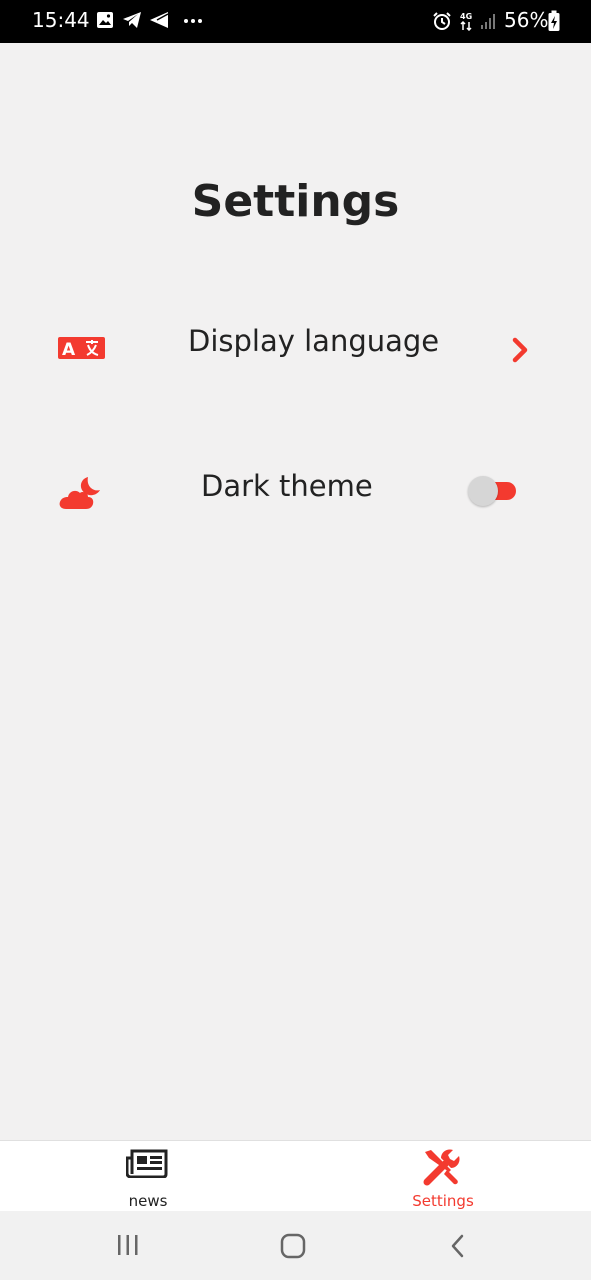 This screenshot has width=591, height=1280. What do you see at coordinates (554, 20) in the screenshot?
I see `battery-icon` at bounding box center [554, 20].